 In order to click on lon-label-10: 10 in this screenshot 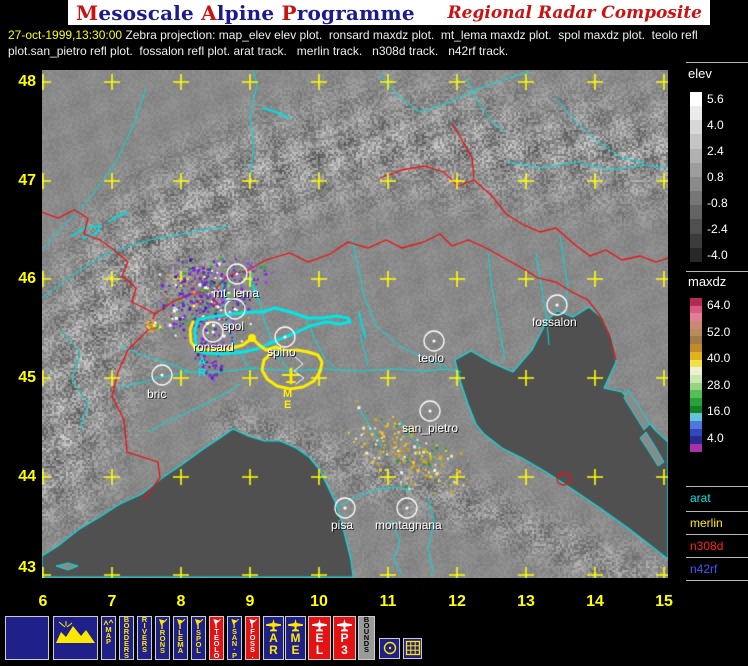, I will do `click(319, 601)`.